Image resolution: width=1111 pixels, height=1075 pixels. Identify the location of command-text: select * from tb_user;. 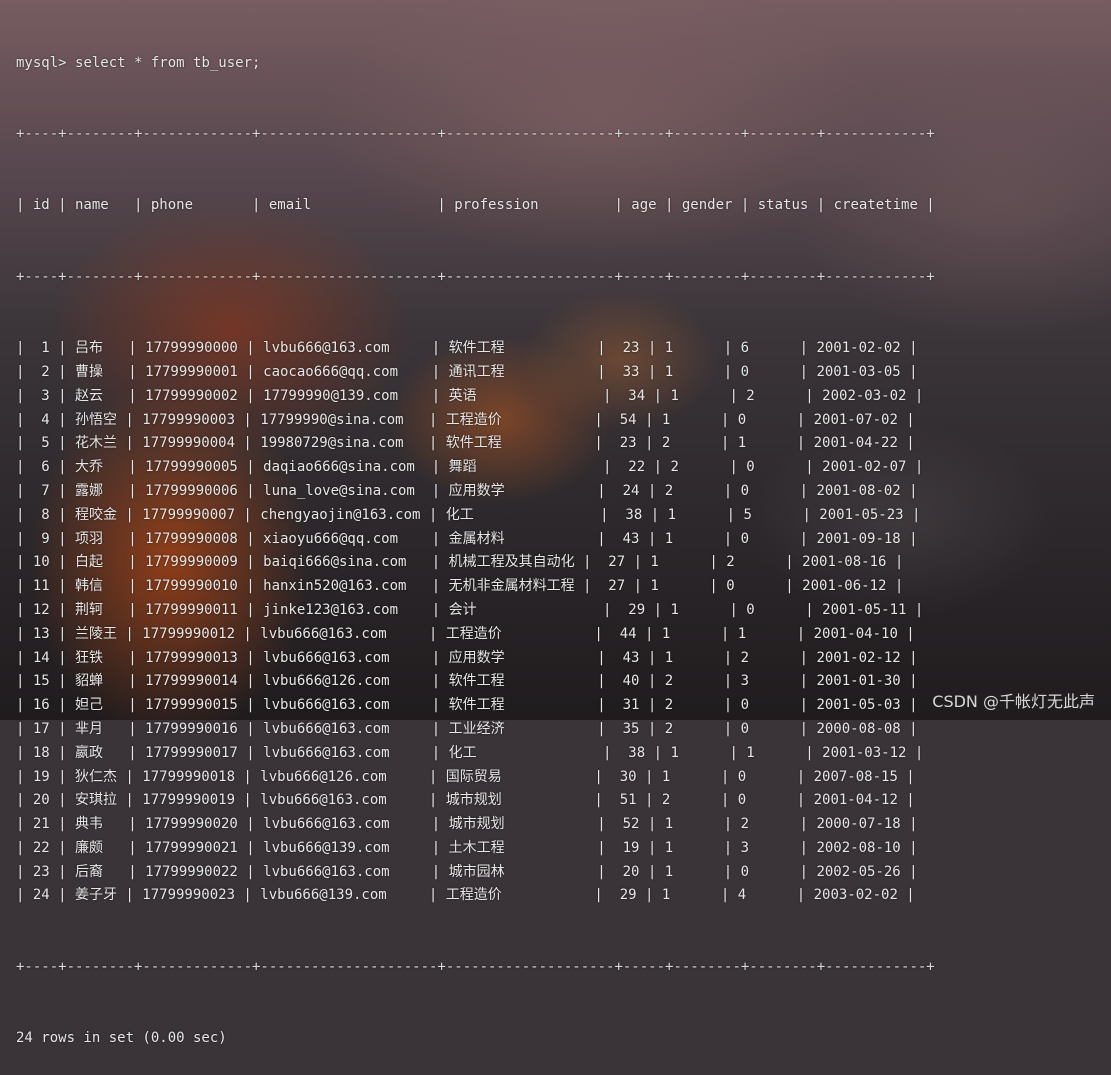
(168, 62).